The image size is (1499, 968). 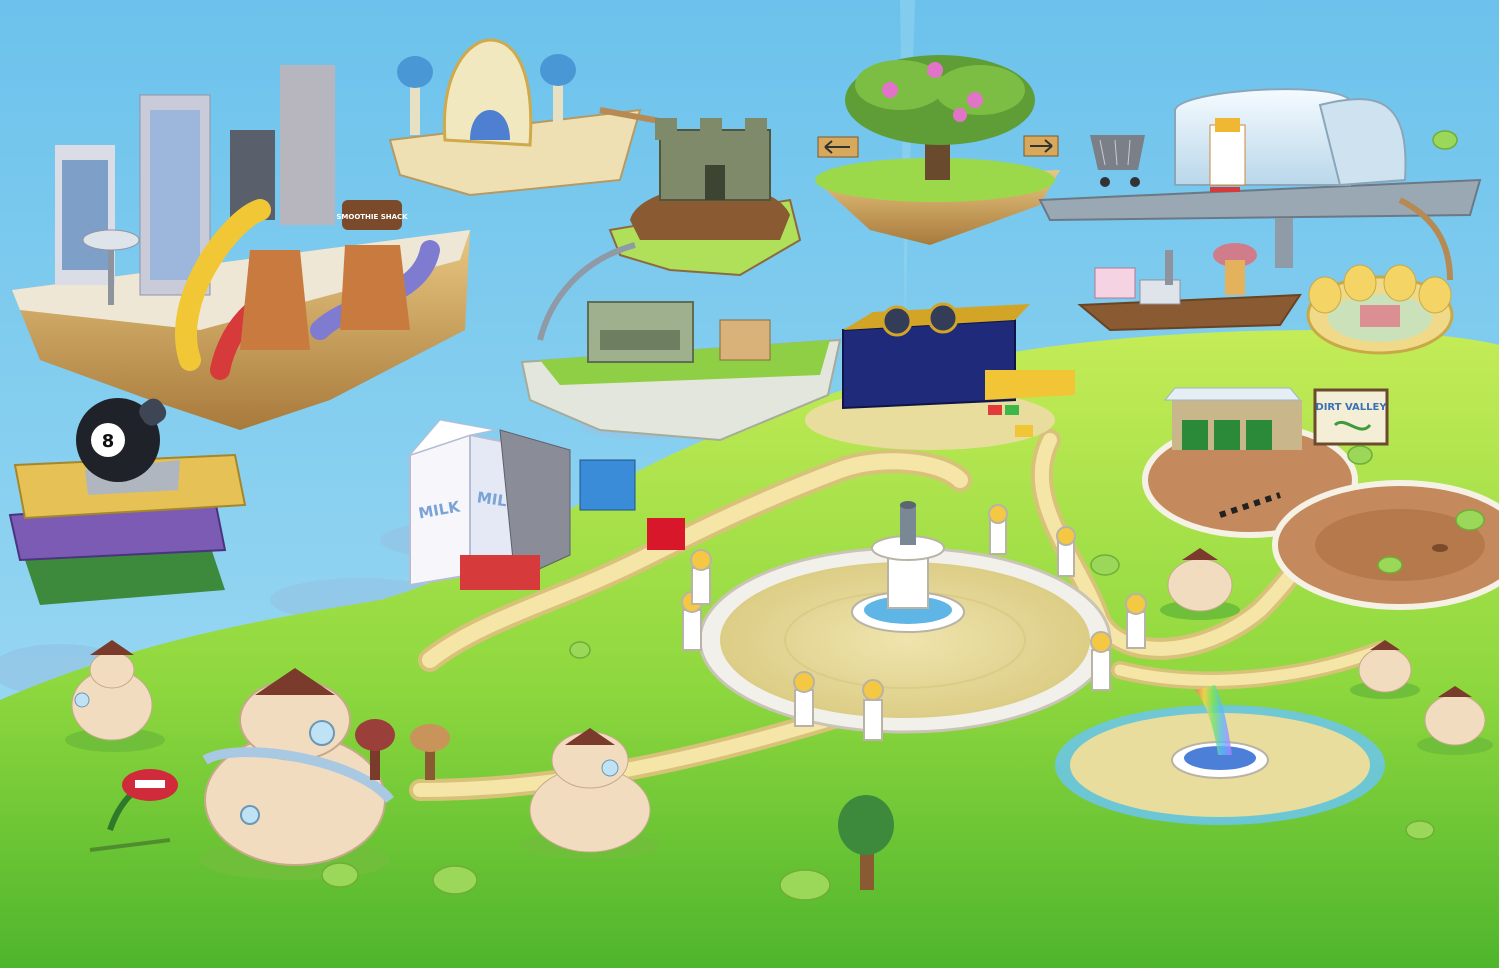 I want to click on smoothie-shack-sign-text: SMOOTHIE SHACK, so click(x=372, y=217).